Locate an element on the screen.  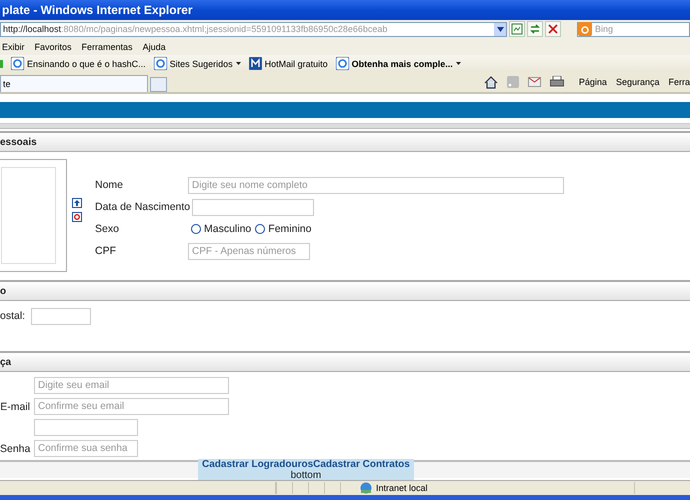
field-label: Senha is located at coordinates (15, 448).